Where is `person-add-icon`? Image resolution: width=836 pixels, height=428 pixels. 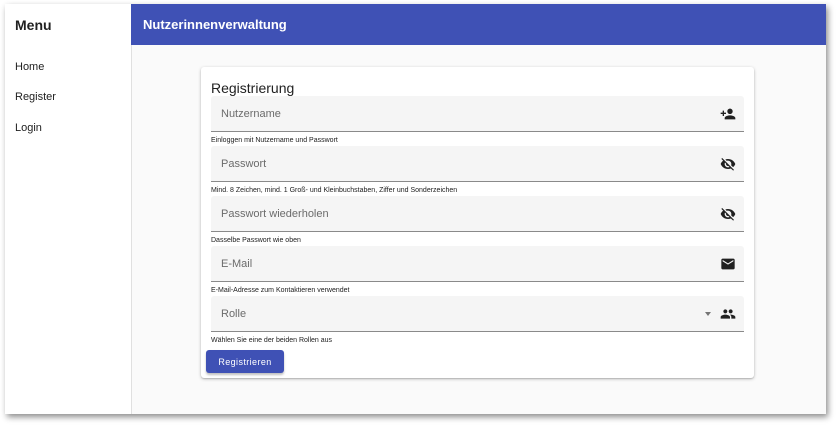 person-add-icon is located at coordinates (728, 114).